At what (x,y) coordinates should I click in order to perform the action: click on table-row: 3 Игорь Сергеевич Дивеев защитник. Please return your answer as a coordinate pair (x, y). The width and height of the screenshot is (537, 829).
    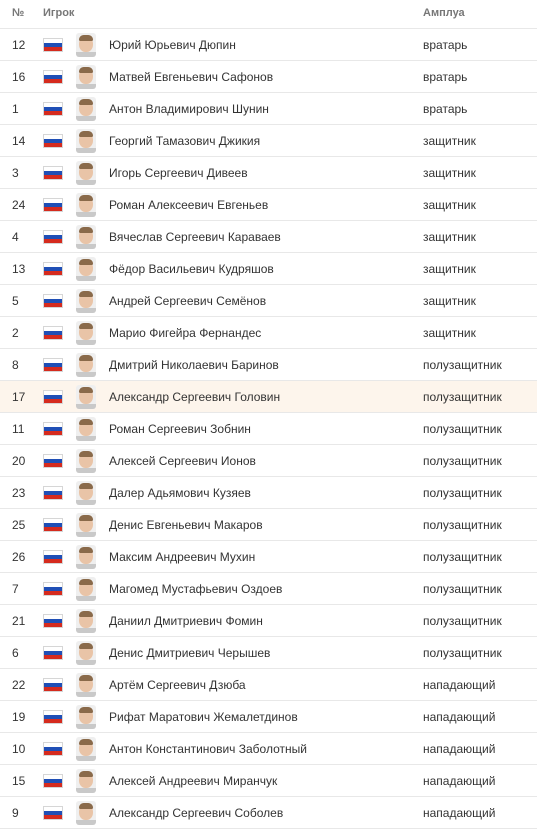
    Looking at the image, I should click on (268, 173).